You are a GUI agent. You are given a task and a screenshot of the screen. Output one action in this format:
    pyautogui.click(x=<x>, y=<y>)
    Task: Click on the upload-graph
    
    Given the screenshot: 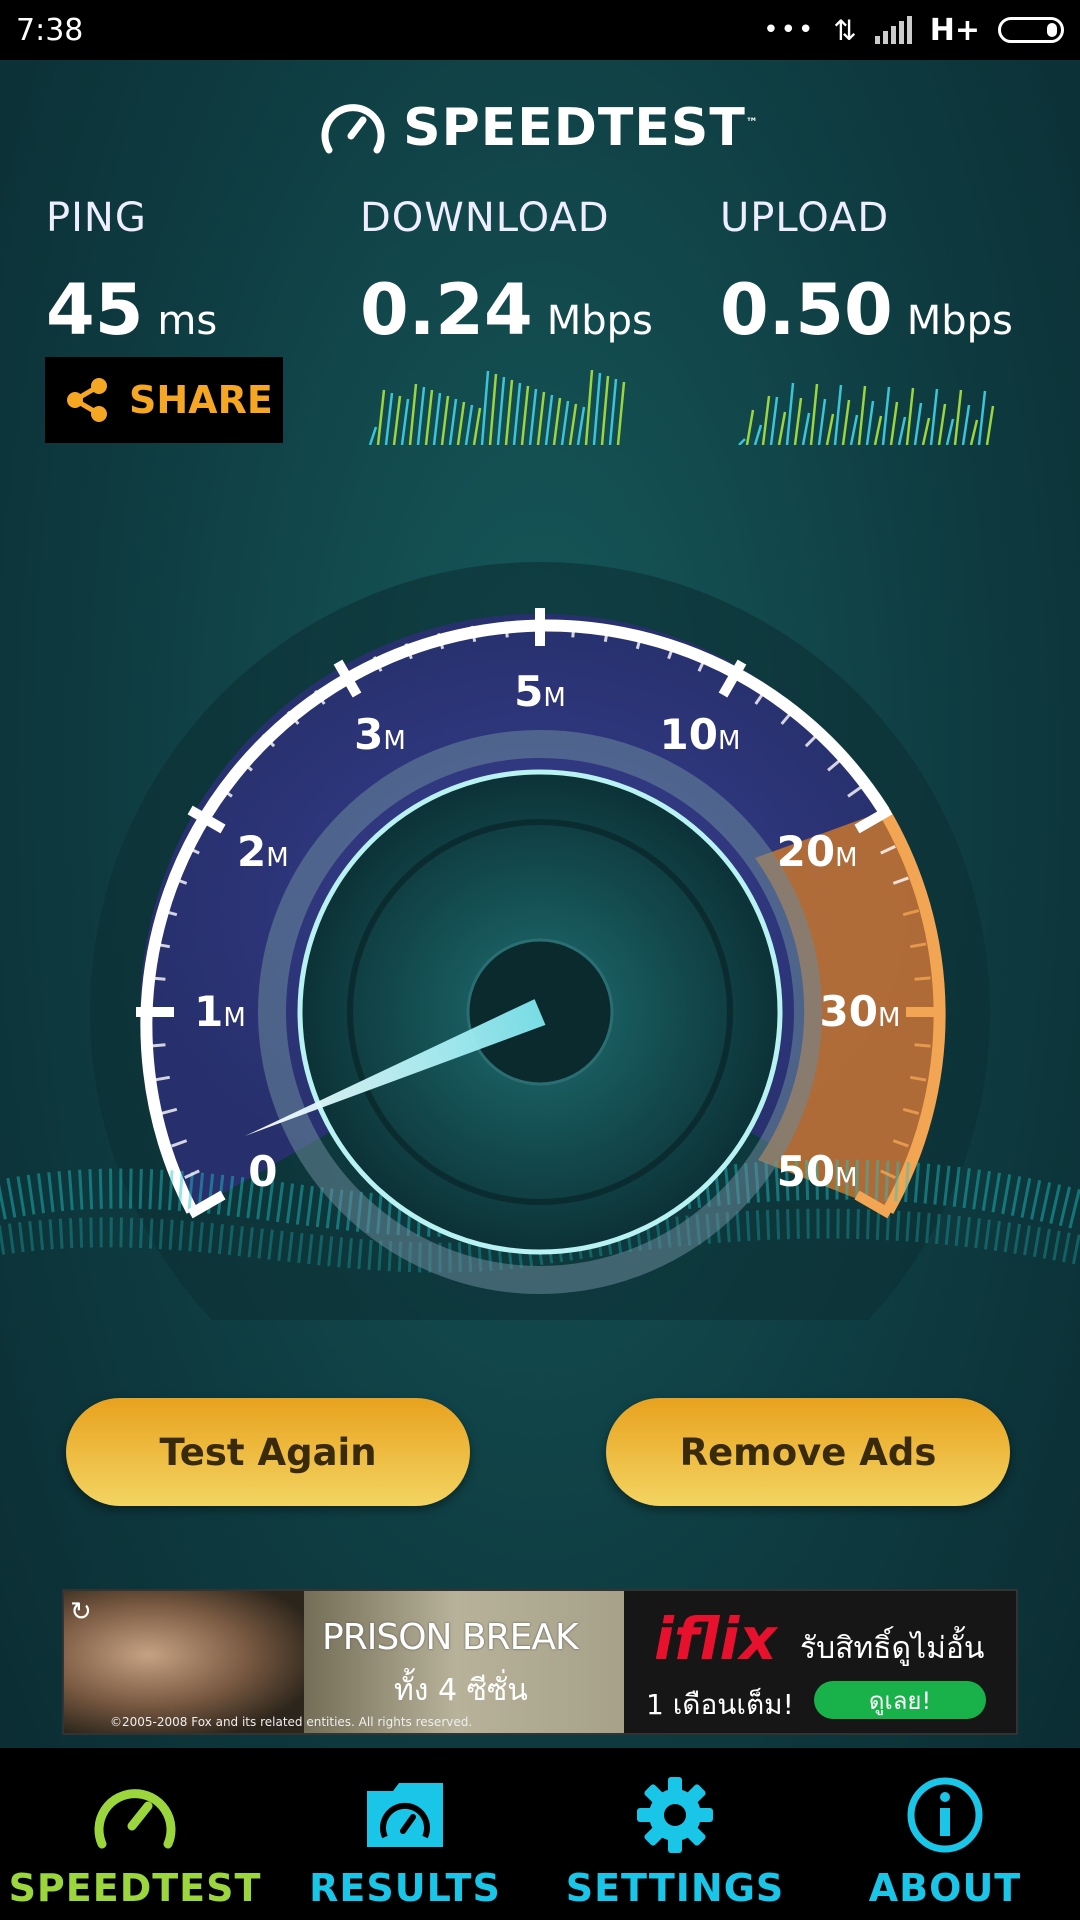 What is the action you would take?
    pyautogui.click(x=866, y=413)
    